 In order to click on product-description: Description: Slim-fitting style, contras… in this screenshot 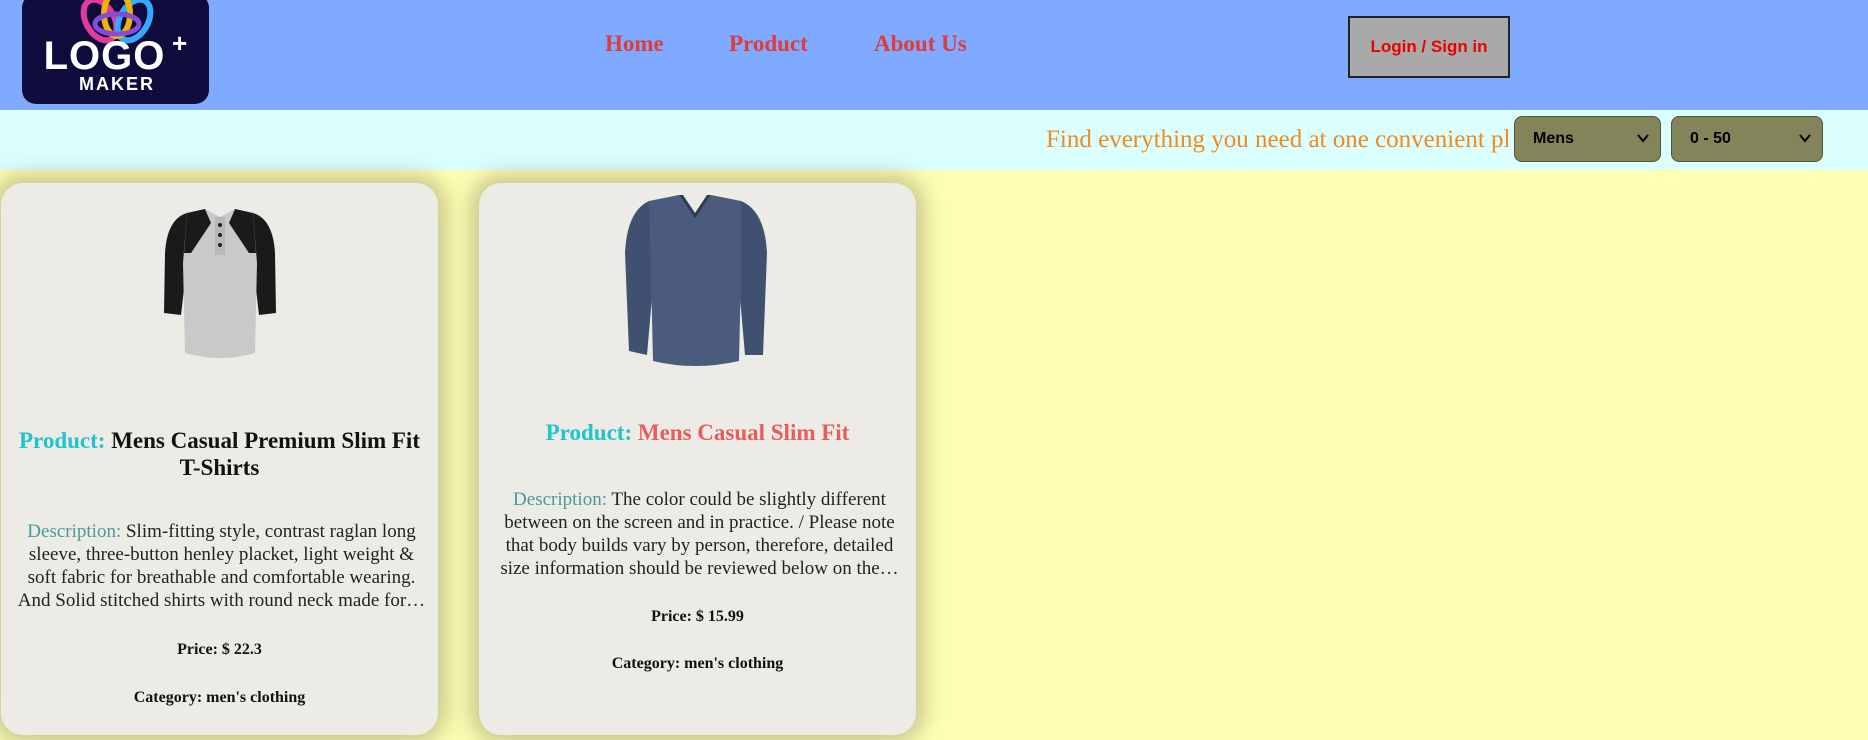, I will do `click(221, 567)`.